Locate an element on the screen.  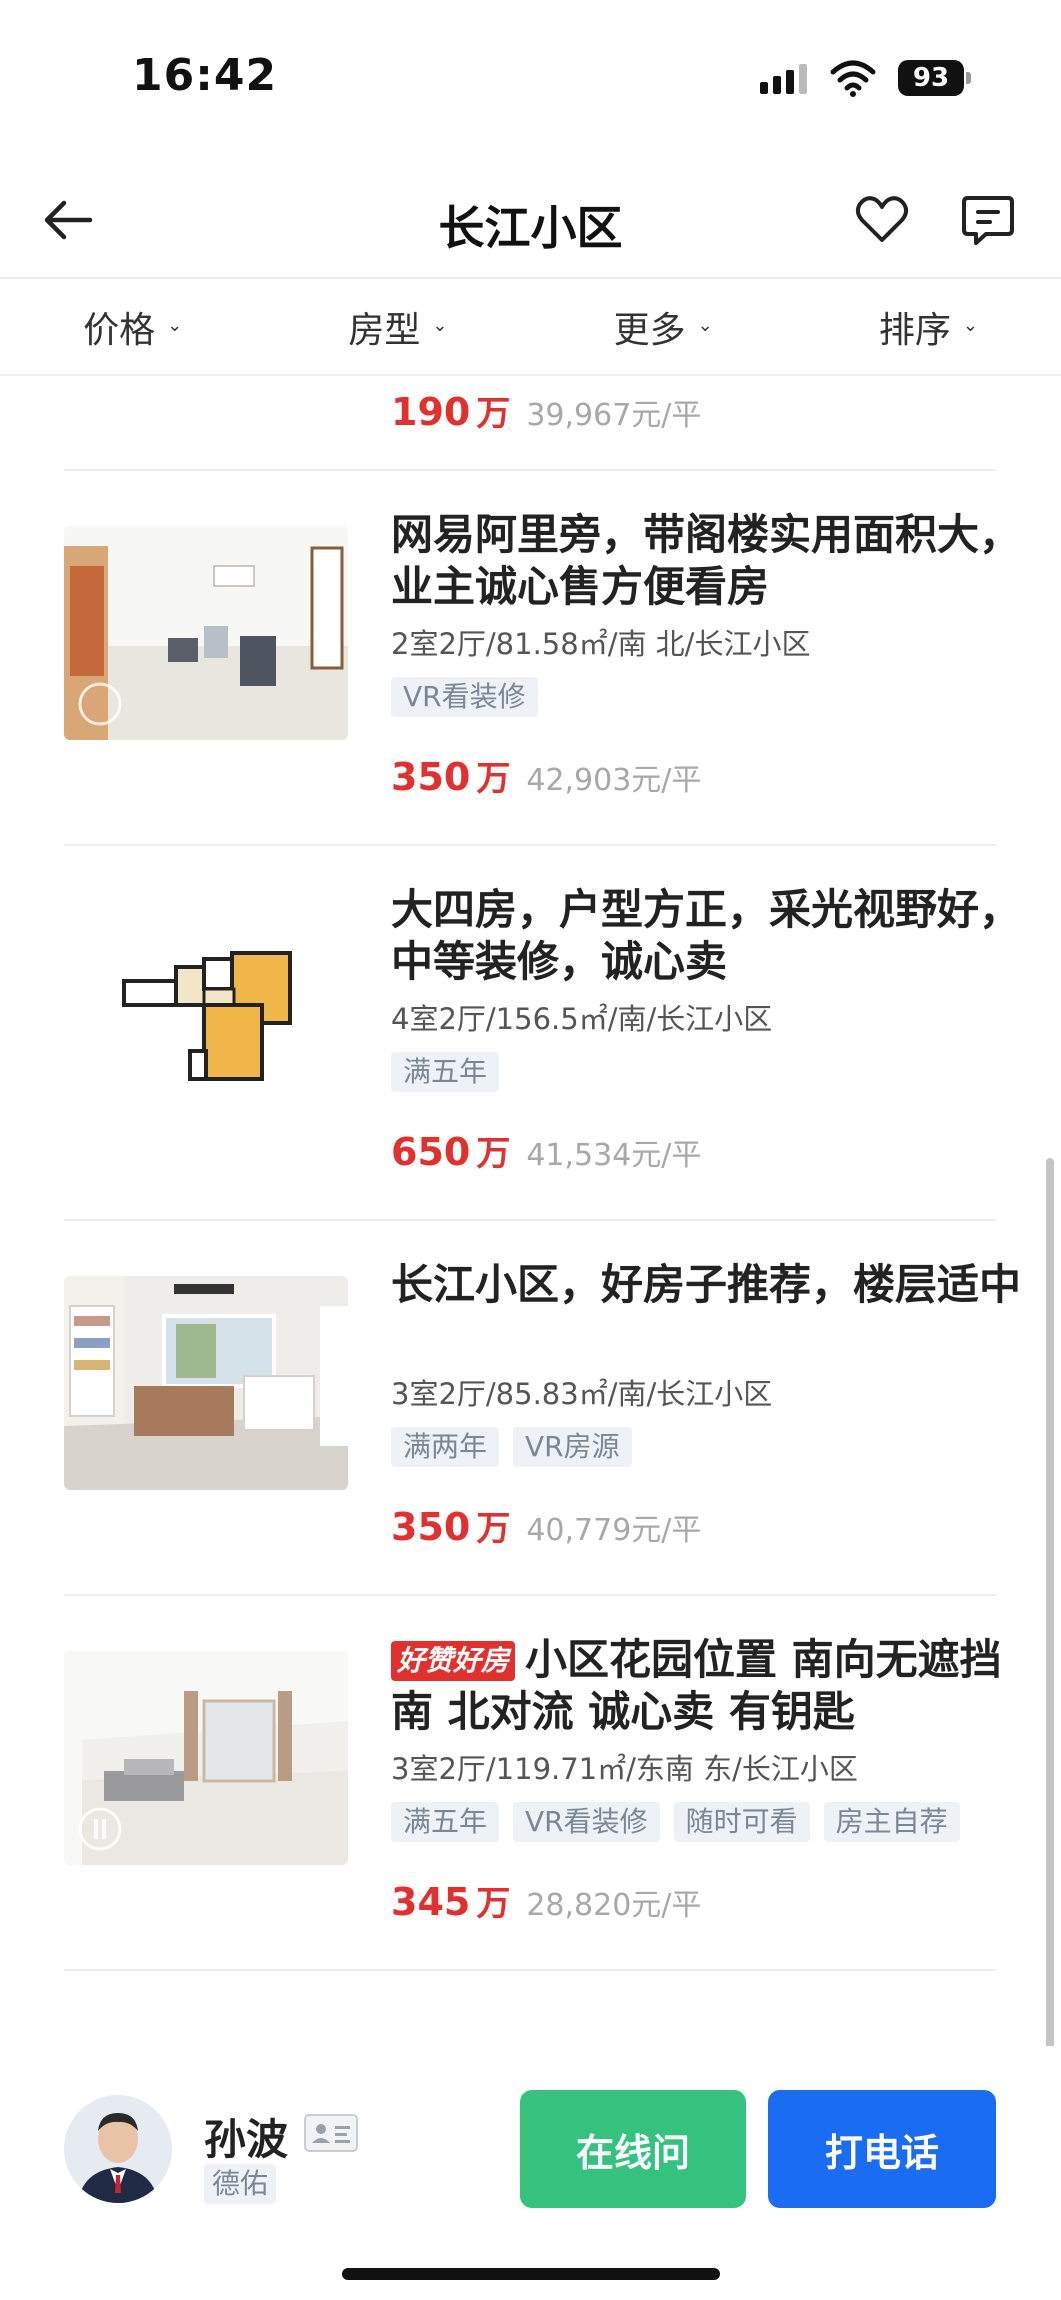
tag-list: 满两年 VR房源 is located at coordinates (711, 1448).